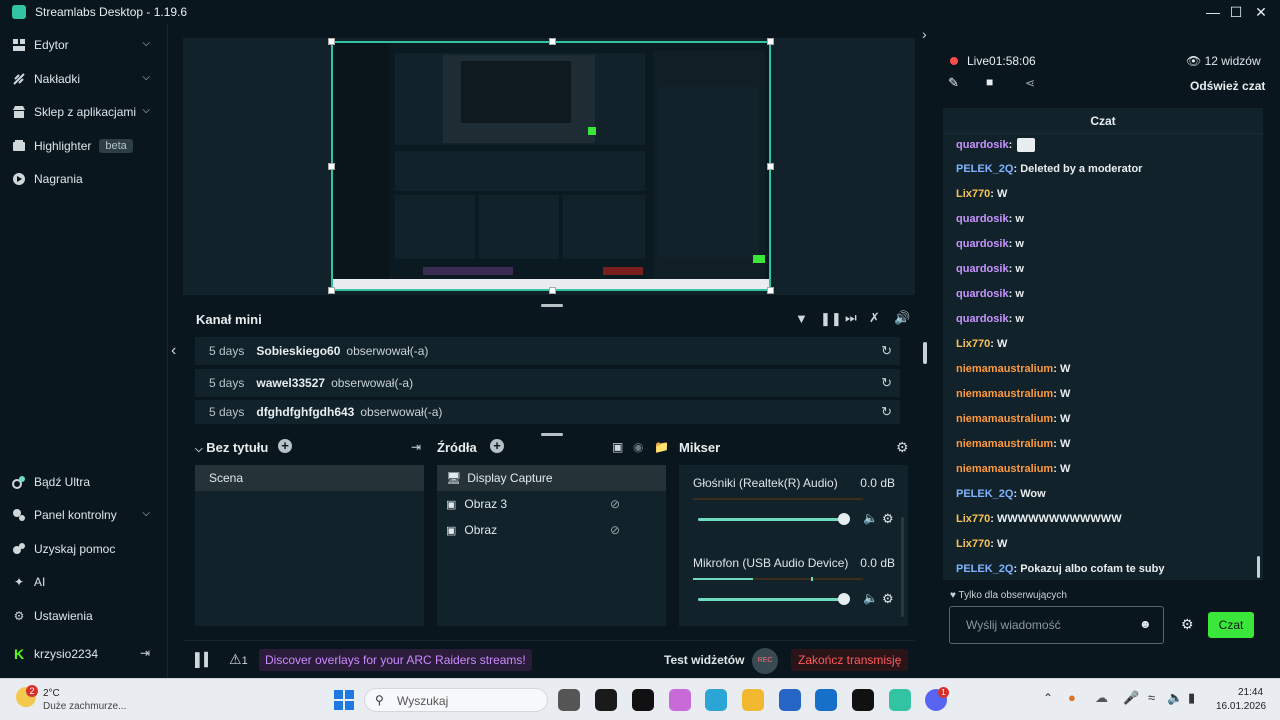  I want to click on sidebar-item-recordings: Nagrania, so click(87, 179).